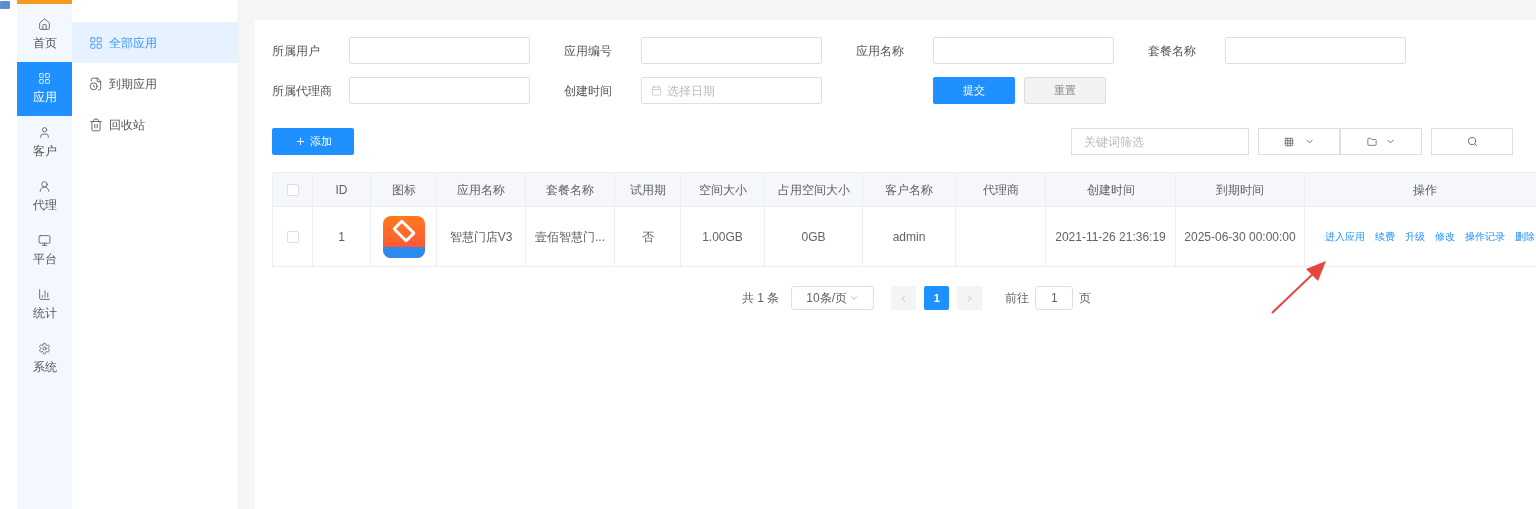  I want to click on column-header: 试用期, so click(647, 189).